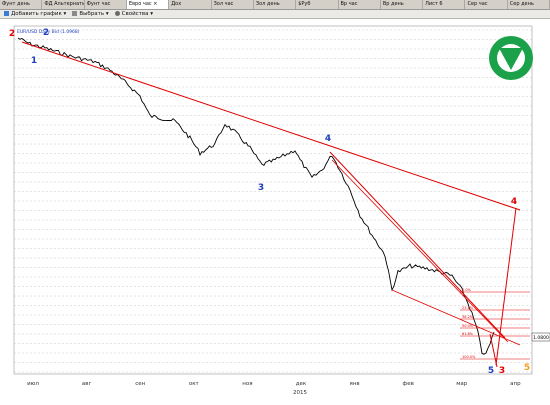 This screenshot has height=405, width=550. Describe the element at coordinates (6, 13) in the screenshot. I see `chart-icon` at that location.